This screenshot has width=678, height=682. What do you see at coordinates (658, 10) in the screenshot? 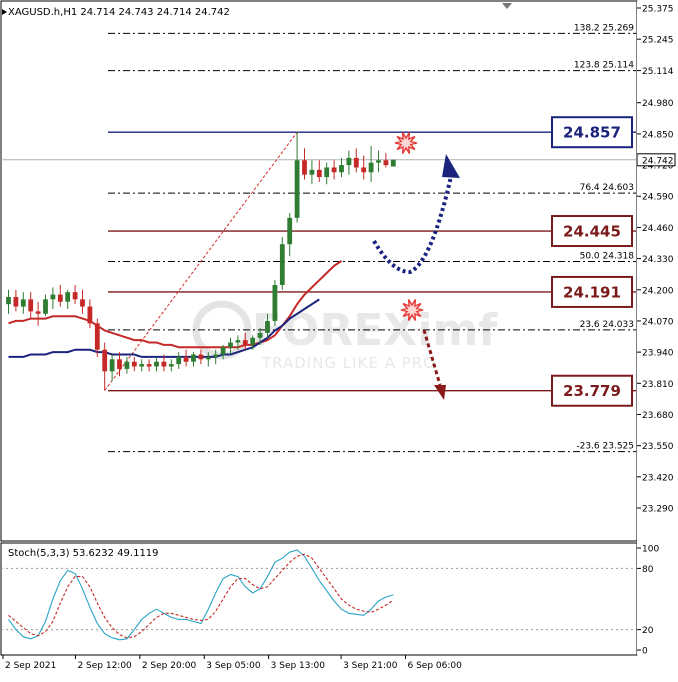
I see `price-axis-tick-label: 25.375` at bounding box center [658, 10].